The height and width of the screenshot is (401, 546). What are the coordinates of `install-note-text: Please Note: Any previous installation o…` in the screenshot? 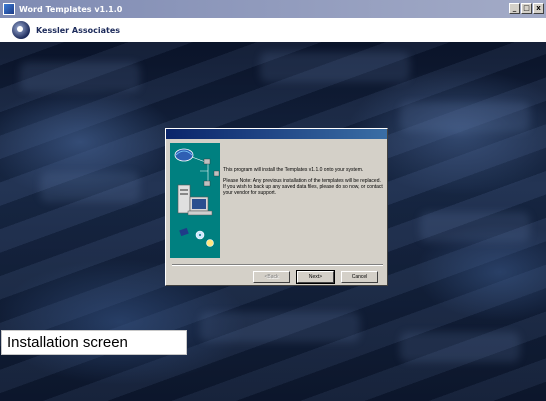 It's located at (303, 187).